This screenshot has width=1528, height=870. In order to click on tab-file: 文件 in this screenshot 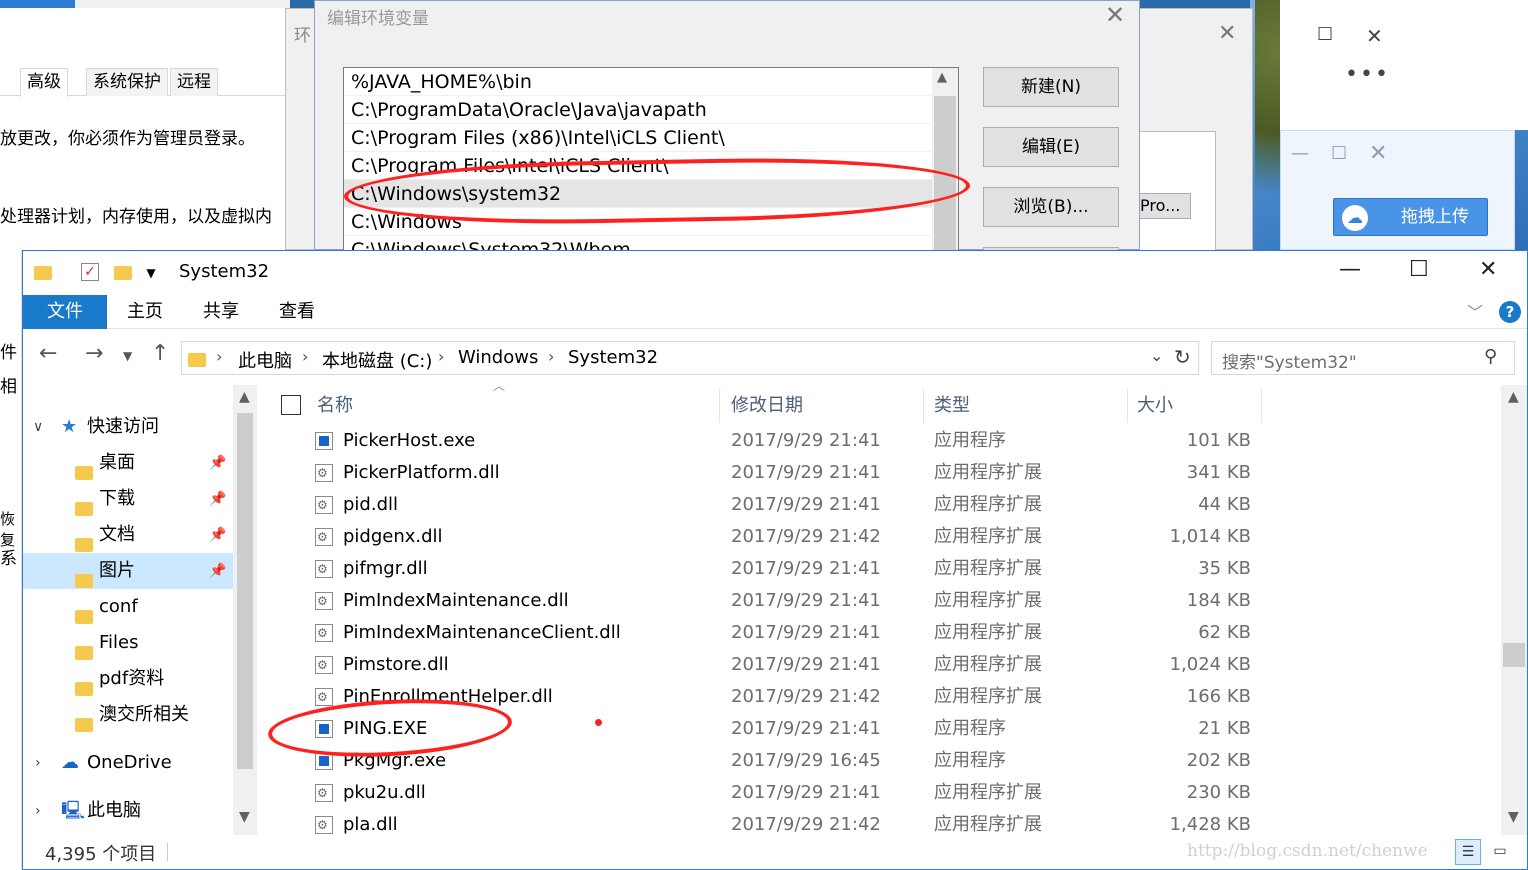, I will do `click(65, 312)`.